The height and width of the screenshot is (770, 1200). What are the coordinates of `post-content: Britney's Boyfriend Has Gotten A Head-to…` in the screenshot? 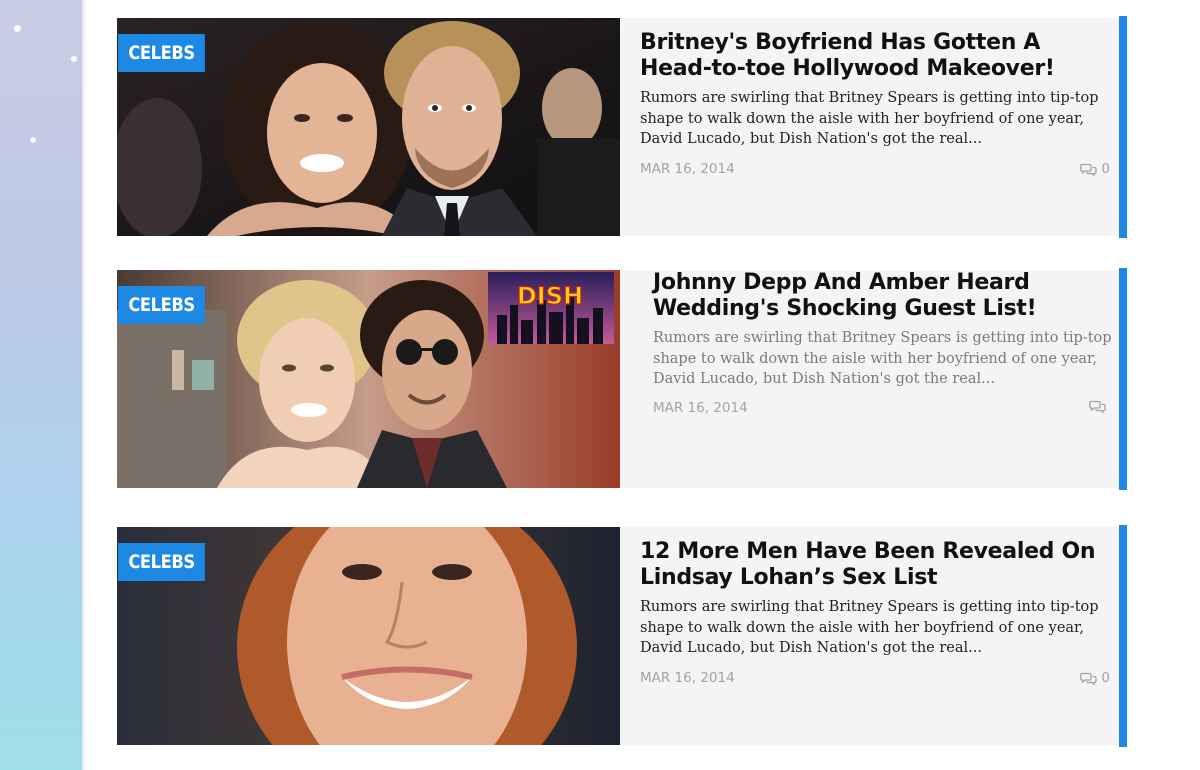 It's located at (875, 90).